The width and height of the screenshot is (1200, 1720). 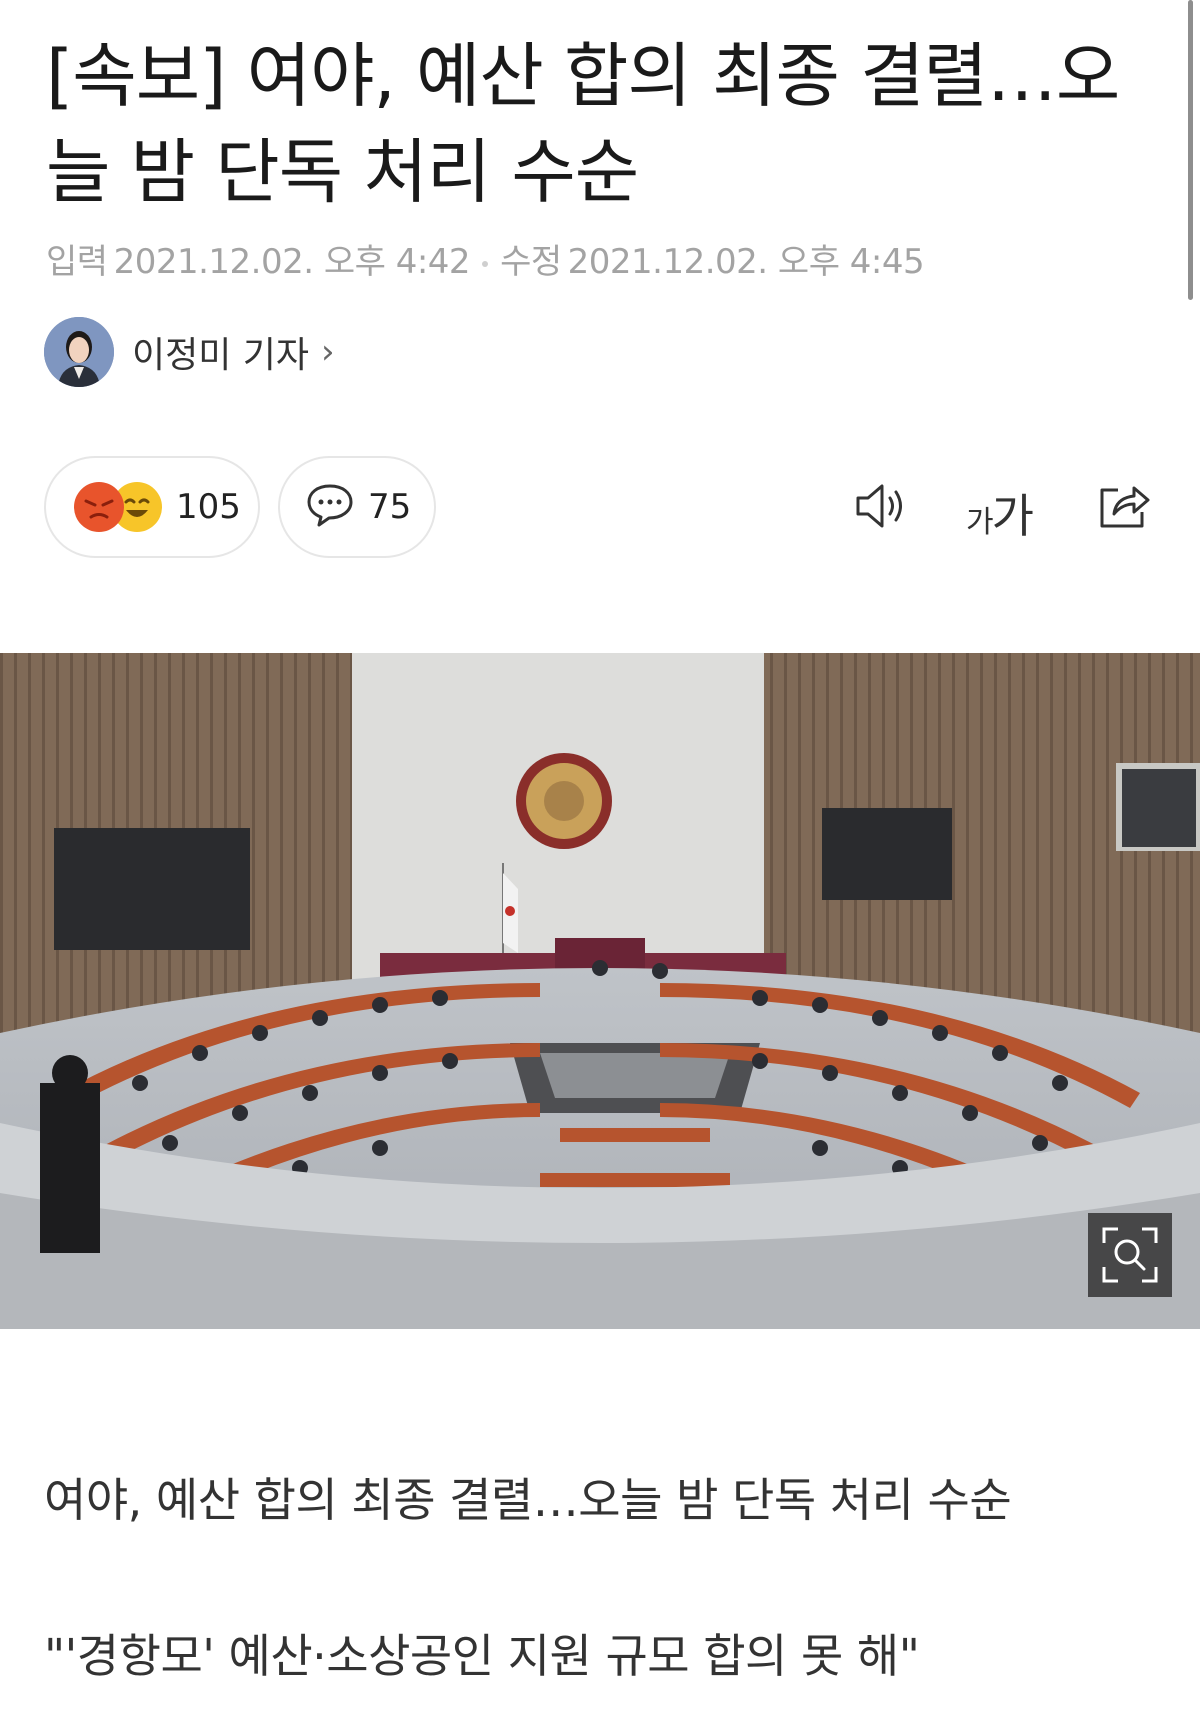 I want to click on scrollbar, so click(x=1190, y=150).